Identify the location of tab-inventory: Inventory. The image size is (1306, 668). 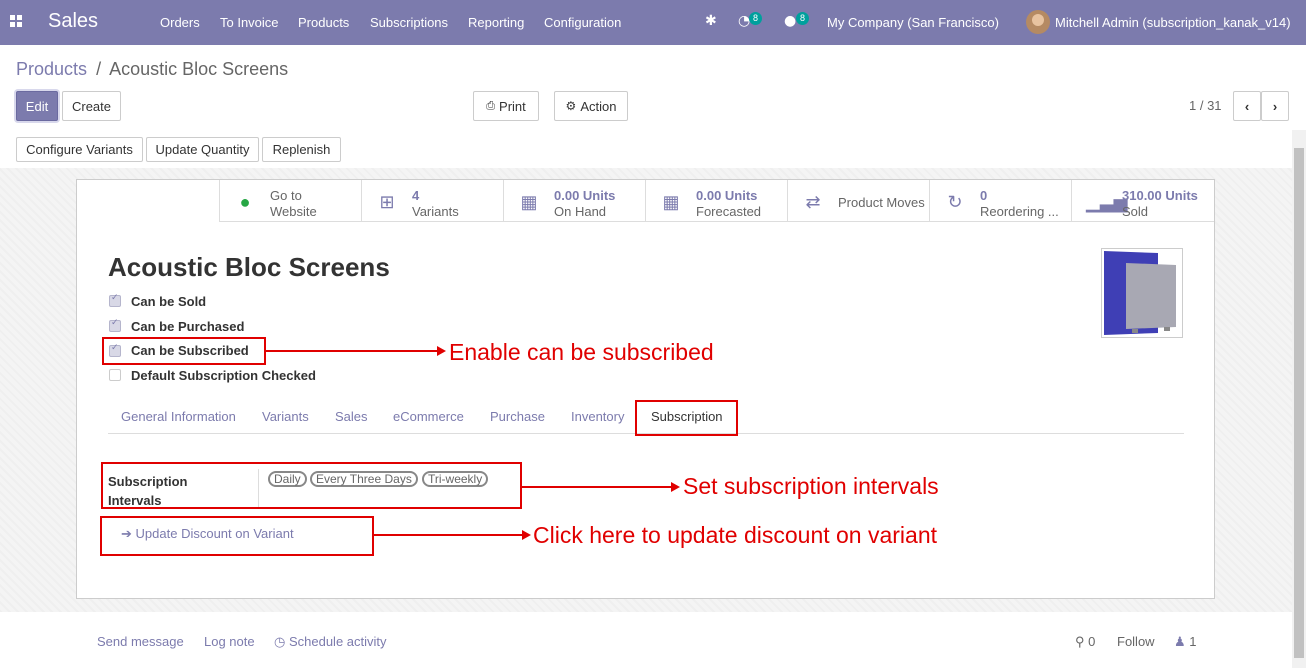
(597, 416).